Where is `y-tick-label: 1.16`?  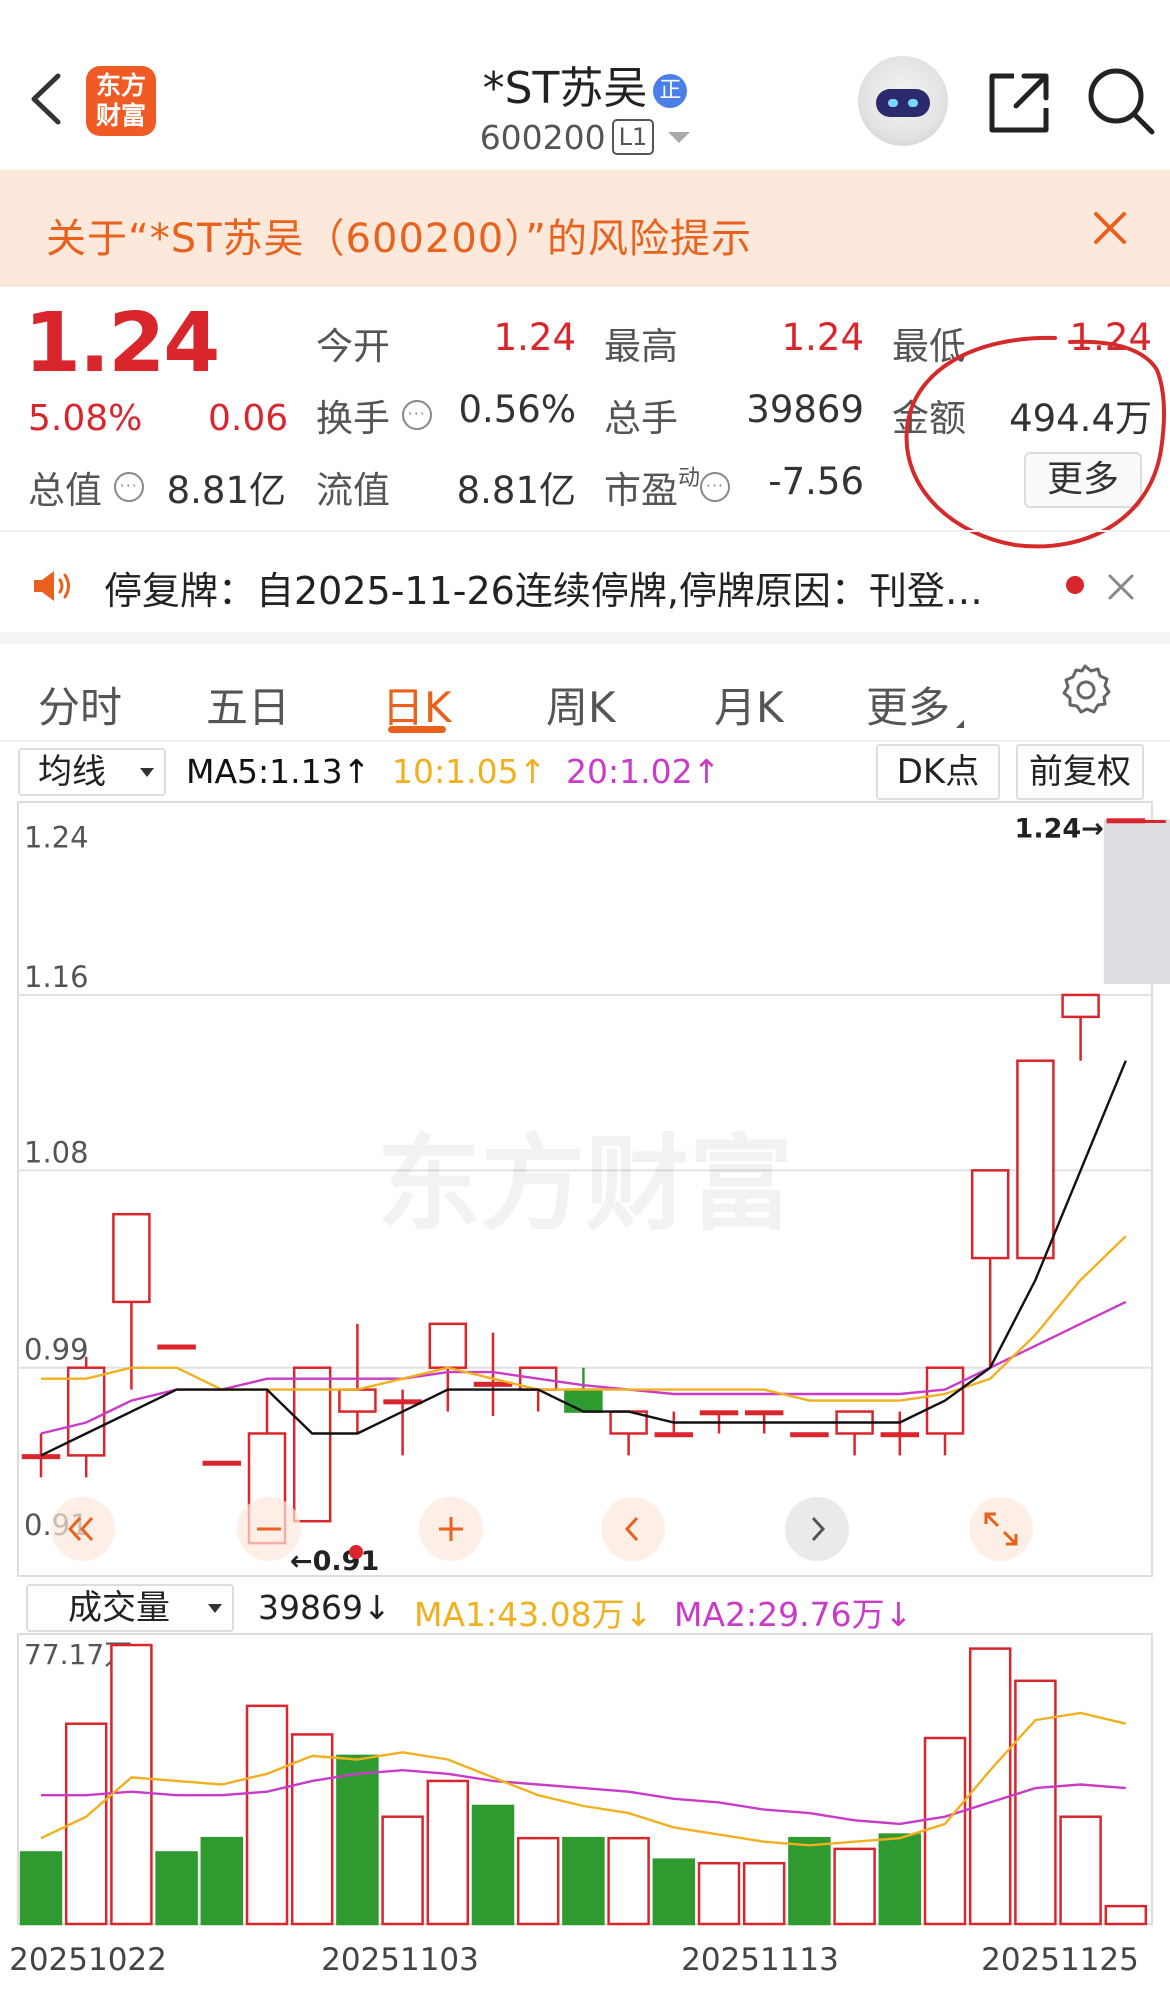
y-tick-label: 1.16 is located at coordinates (56, 977).